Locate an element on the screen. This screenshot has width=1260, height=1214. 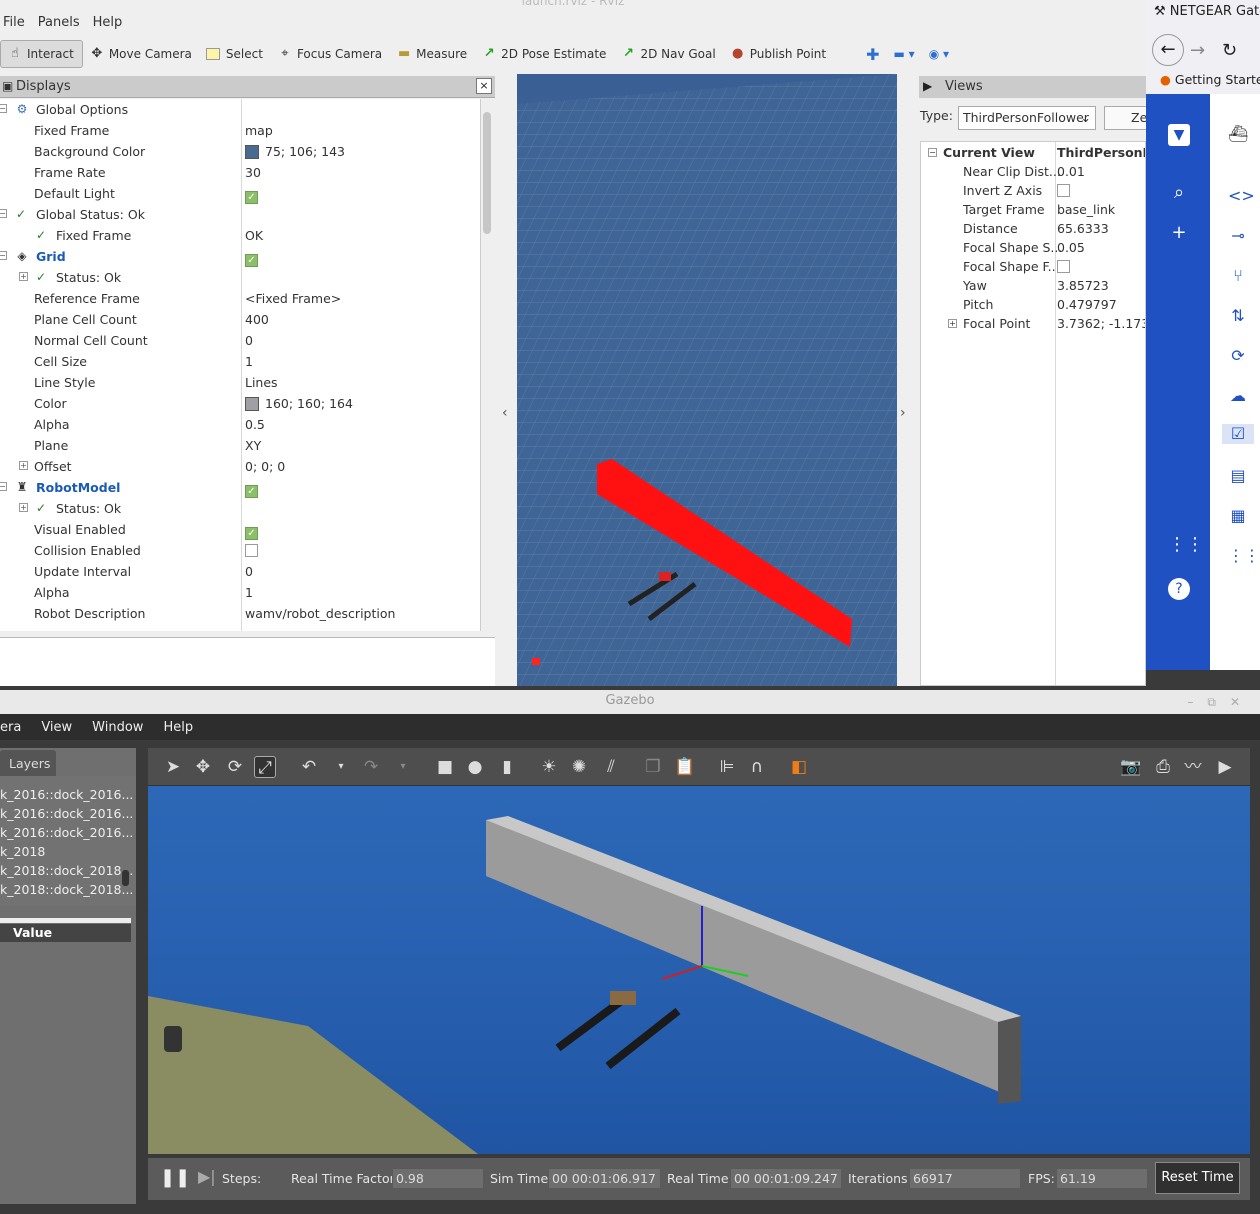
arrow-pointer-icon: ➤ is located at coordinates (173, 767).